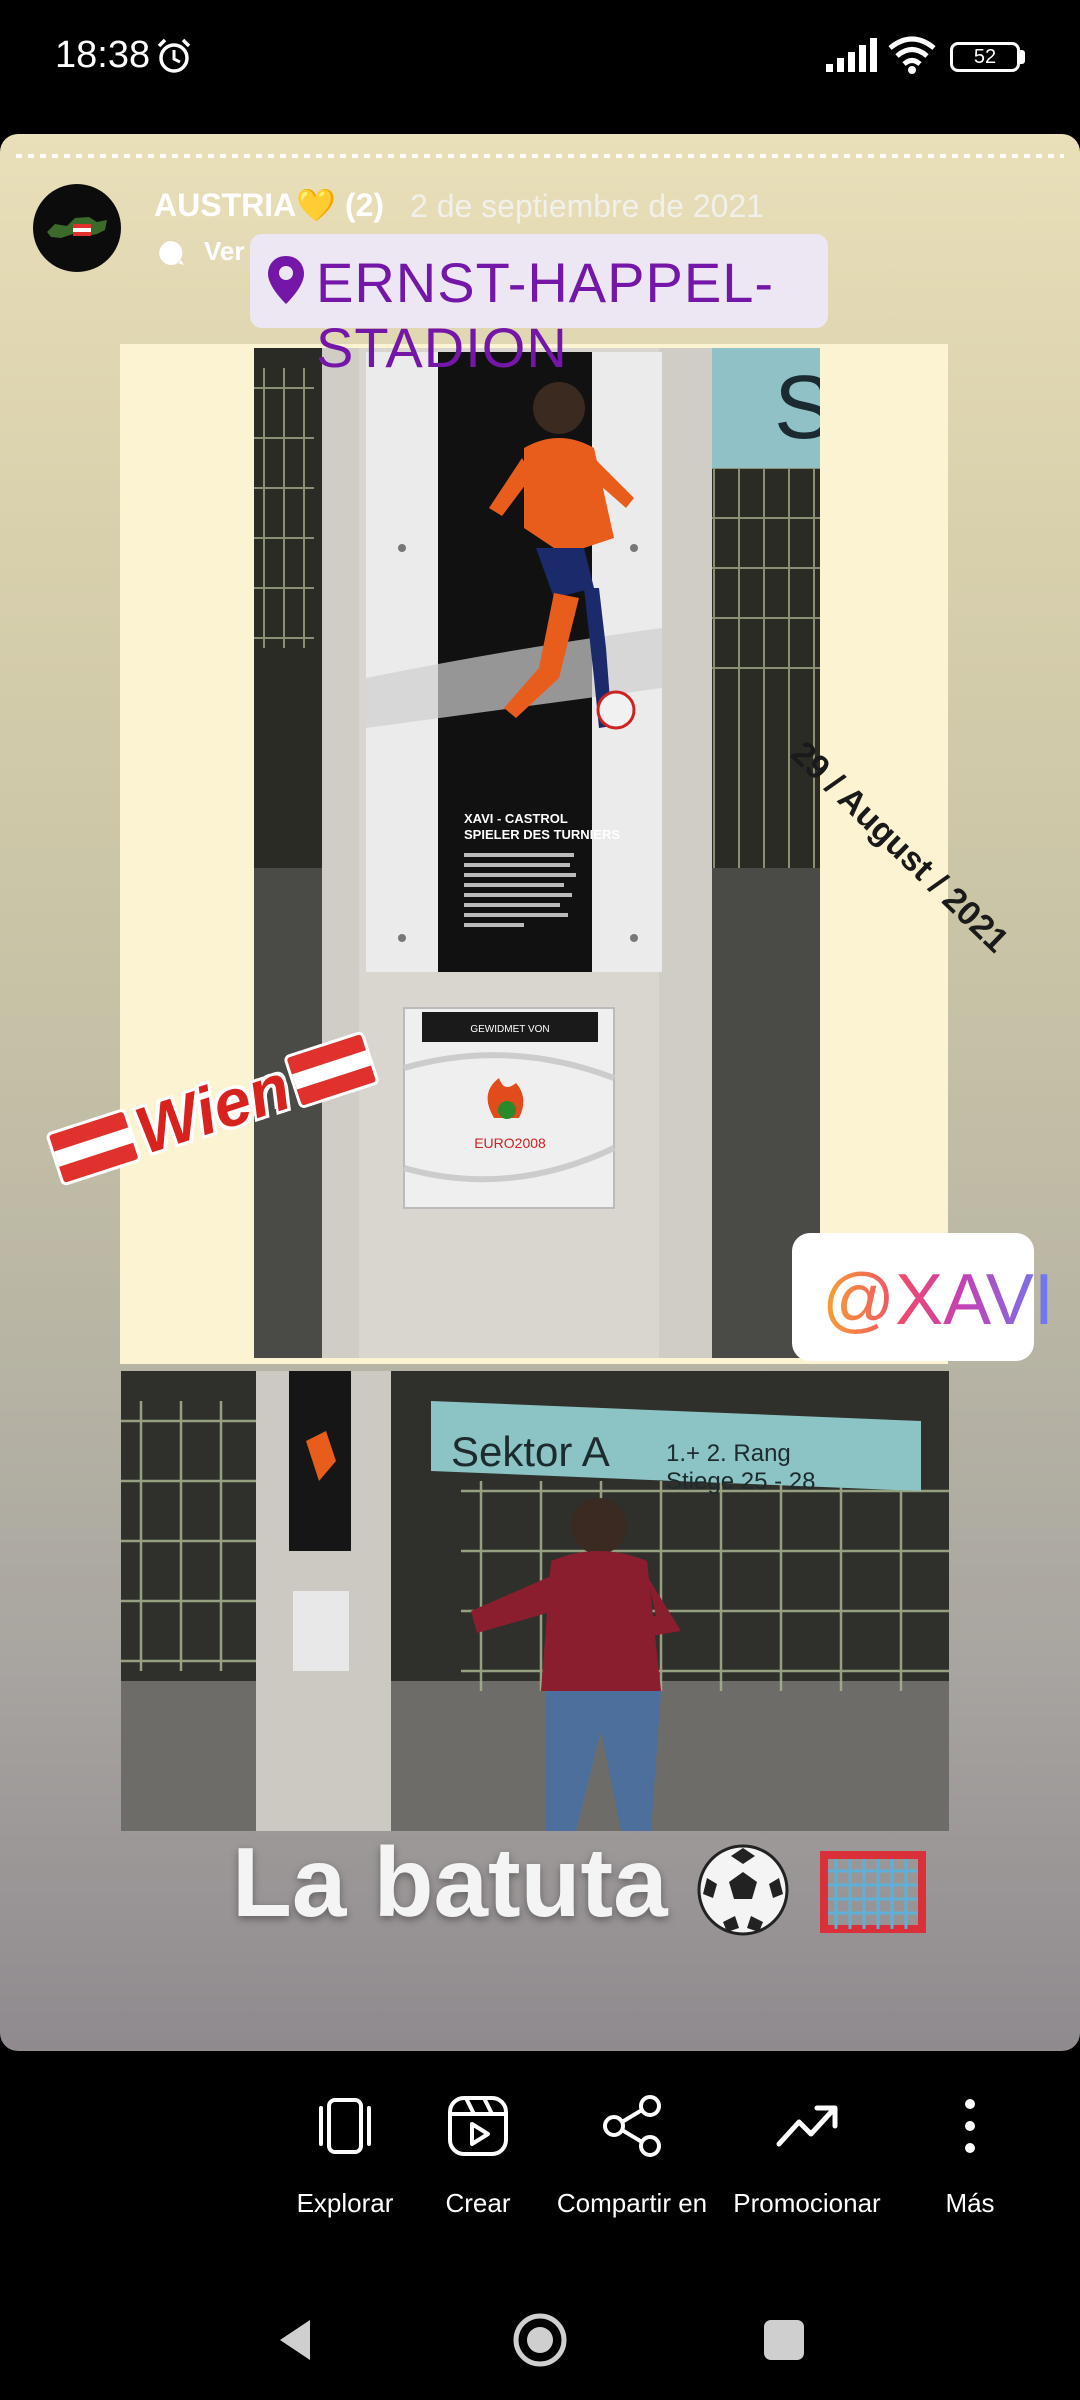 The height and width of the screenshot is (2400, 1080). What do you see at coordinates (743, 1890) in the screenshot?
I see `soccer-ball-icon` at bounding box center [743, 1890].